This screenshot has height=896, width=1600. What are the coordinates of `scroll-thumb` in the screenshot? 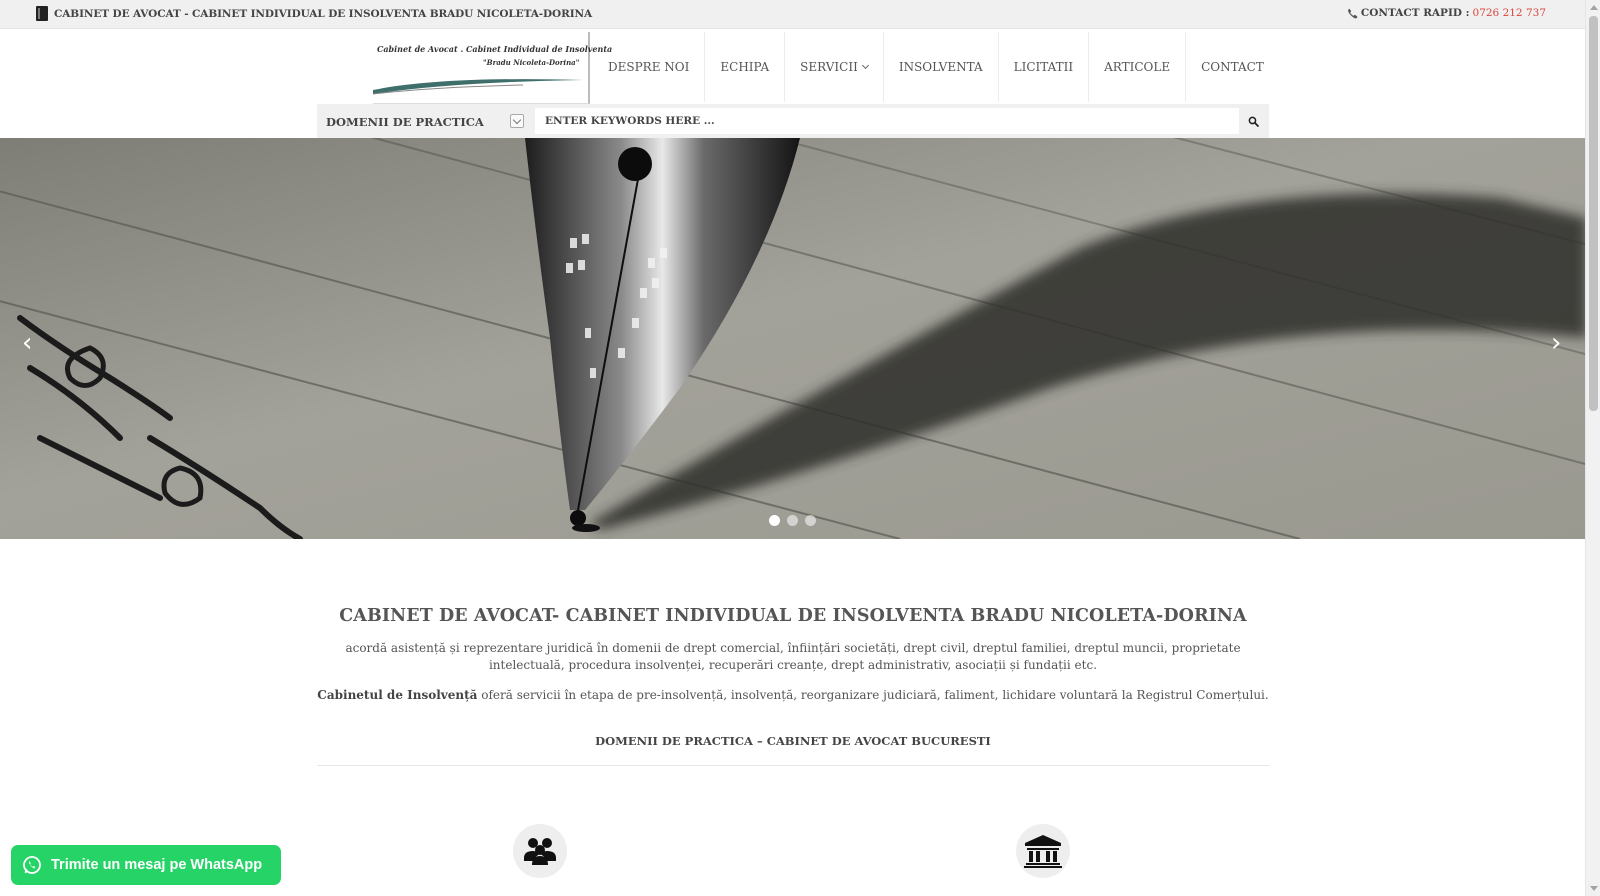 It's located at (1593, 213).